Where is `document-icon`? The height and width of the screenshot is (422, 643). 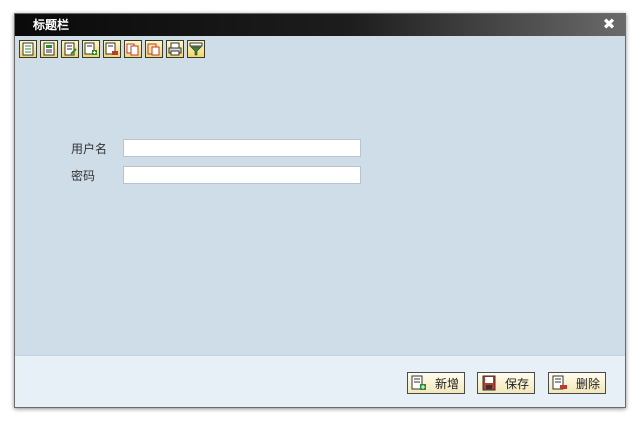
document-icon is located at coordinates (28, 49).